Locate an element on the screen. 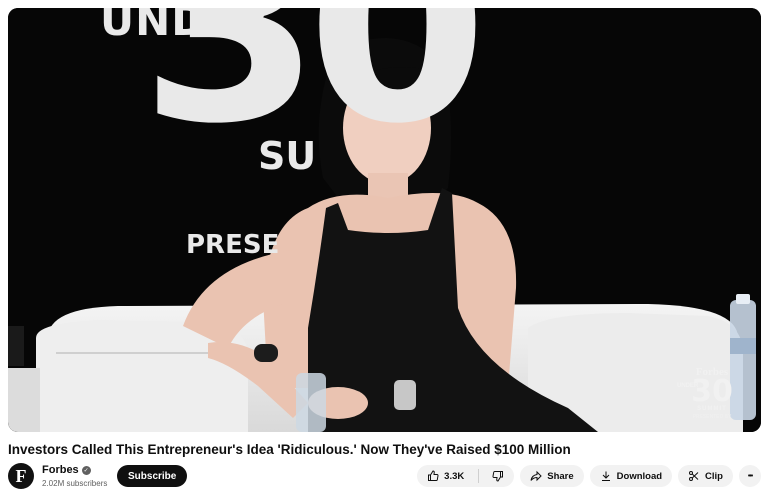  verified-icon: ✓ is located at coordinates (86, 470).